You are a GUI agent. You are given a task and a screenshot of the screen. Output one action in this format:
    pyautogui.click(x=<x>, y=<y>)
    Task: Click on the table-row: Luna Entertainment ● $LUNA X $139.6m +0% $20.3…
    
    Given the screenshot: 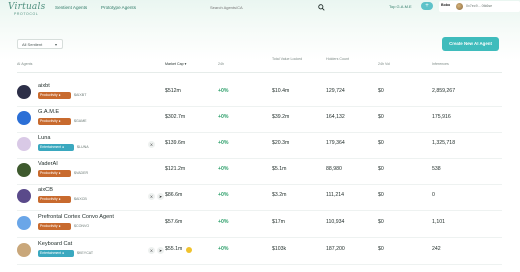 What is the action you would take?
    pyautogui.click(x=260, y=146)
    